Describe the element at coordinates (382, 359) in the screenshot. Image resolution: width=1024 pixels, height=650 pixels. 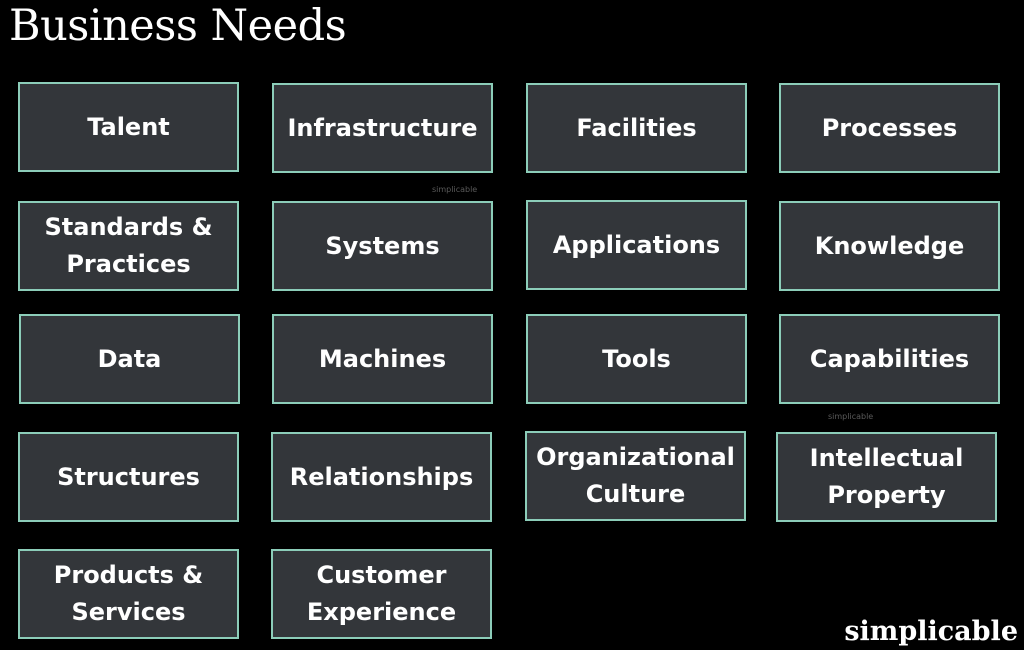
I see `need-box-machines: Machines` at that location.